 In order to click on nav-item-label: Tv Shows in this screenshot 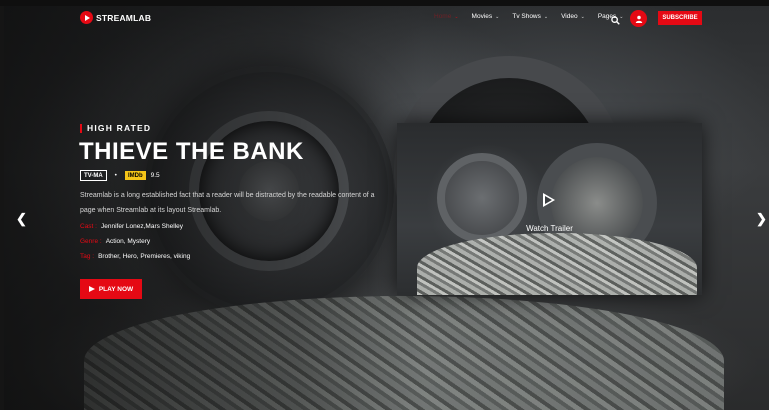, I will do `click(526, 16)`.